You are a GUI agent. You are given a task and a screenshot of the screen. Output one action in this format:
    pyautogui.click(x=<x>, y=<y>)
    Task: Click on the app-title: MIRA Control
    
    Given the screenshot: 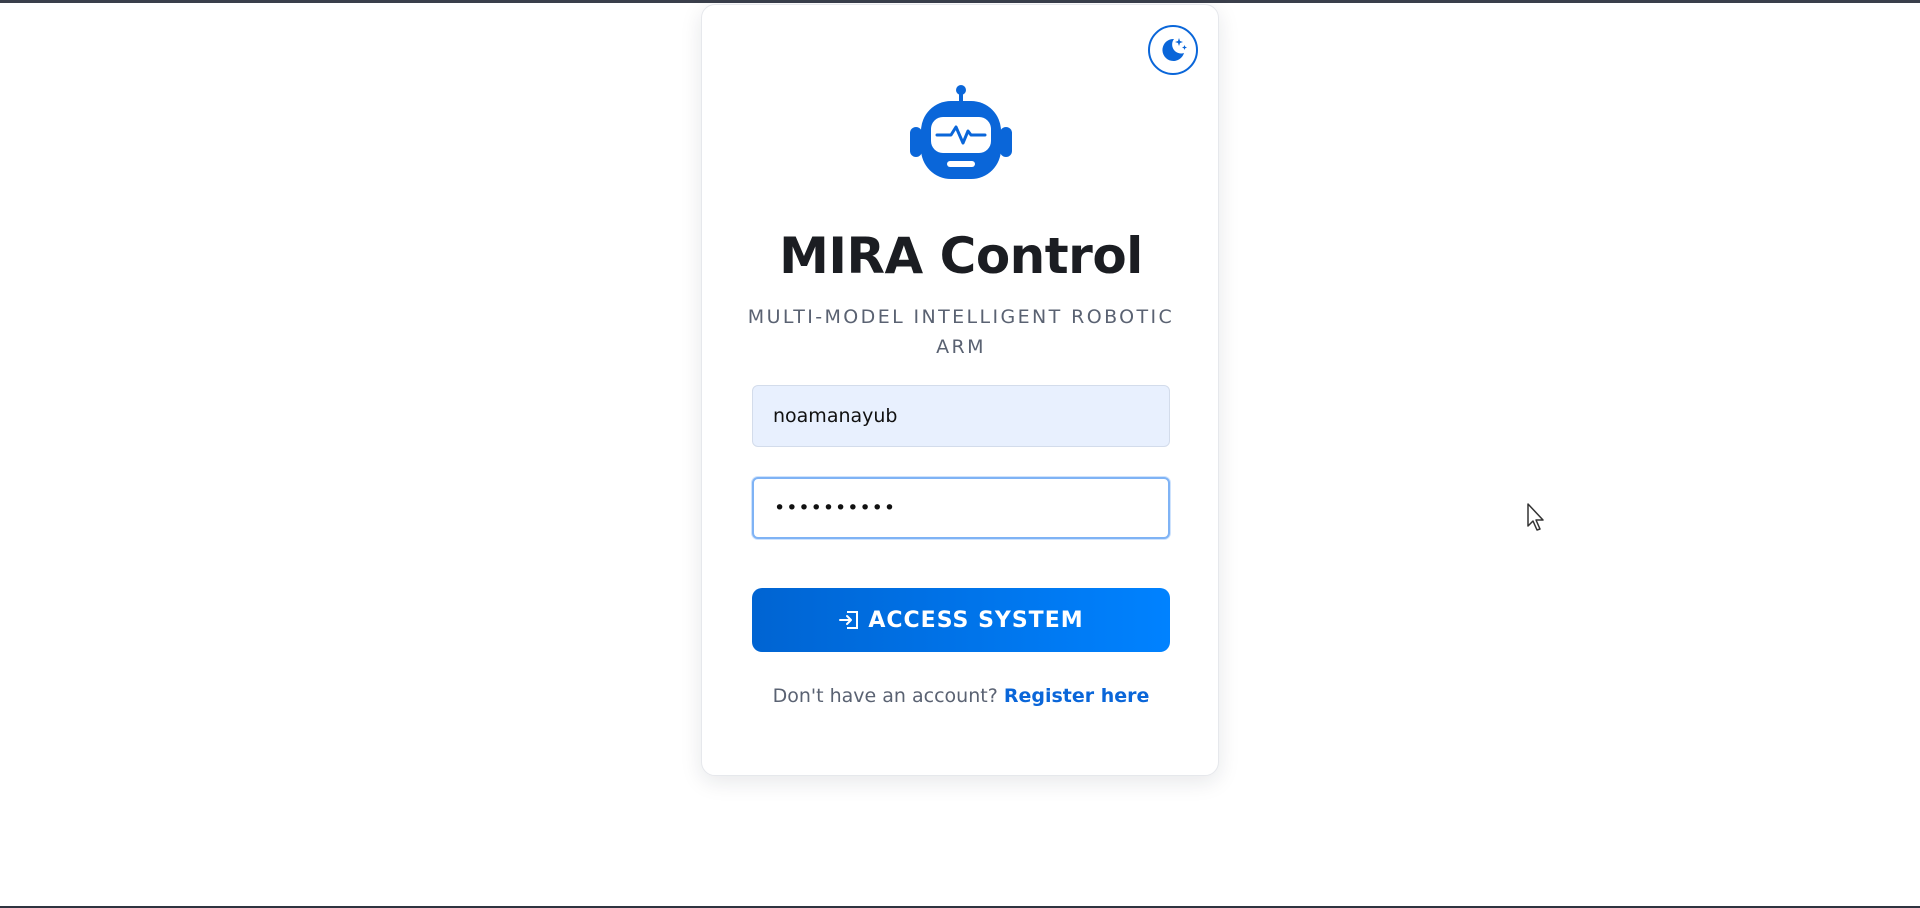 What is the action you would take?
    pyautogui.click(x=961, y=256)
    